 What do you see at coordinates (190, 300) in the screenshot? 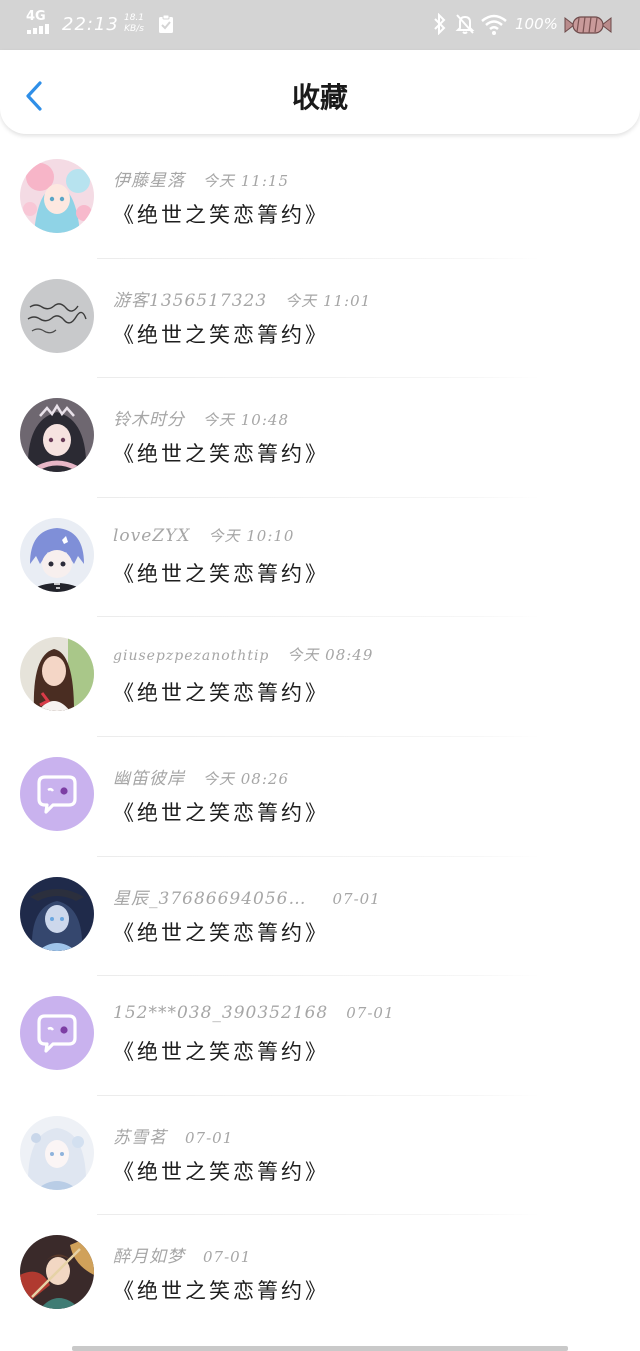
I see `user-name: 游客1356517323` at bounding box center [190, 300].